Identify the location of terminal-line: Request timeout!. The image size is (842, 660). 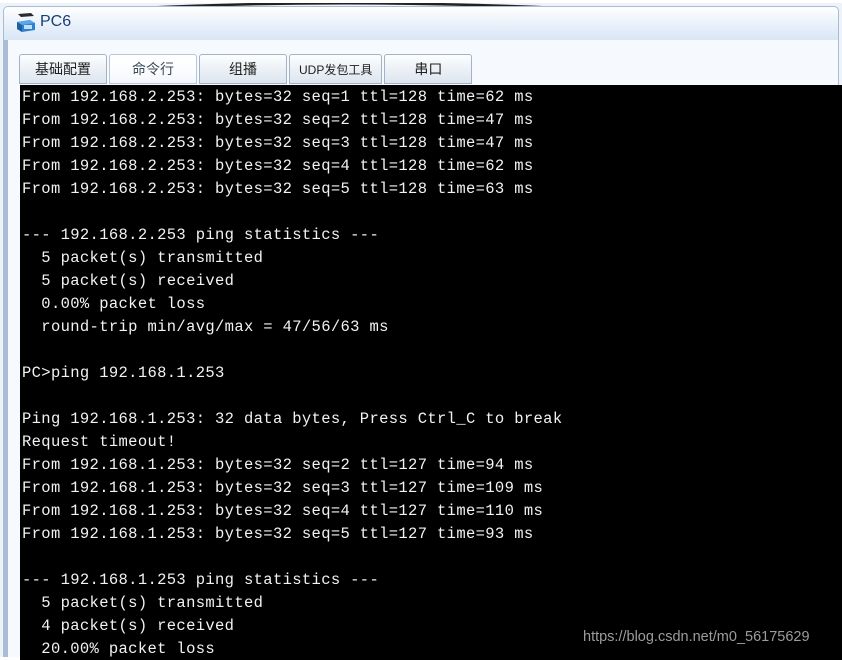
(99, 442).